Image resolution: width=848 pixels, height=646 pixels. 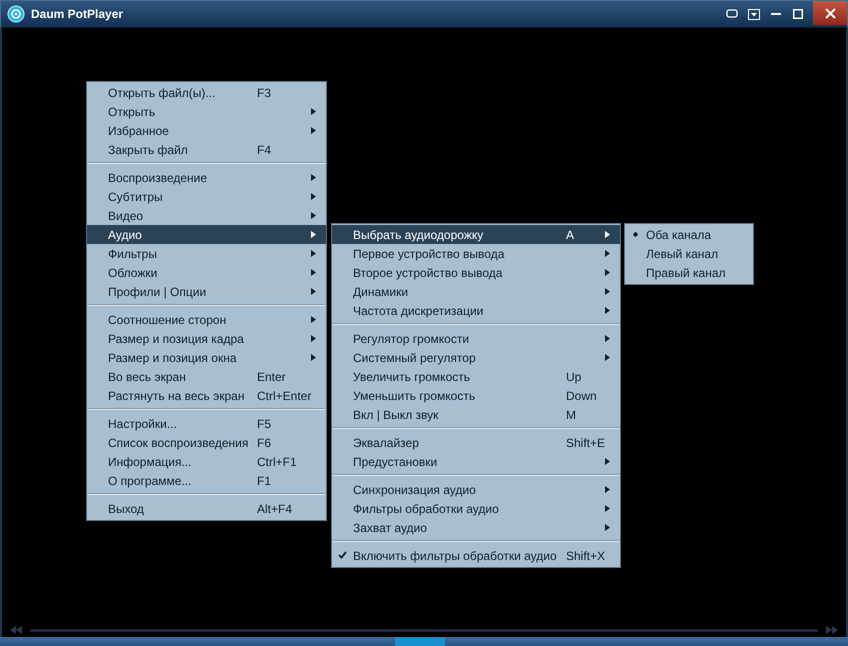 What do you see at coordinates (206, 338) in the screenshot?
I see `menu-item: Размер и позиция кадра` at bounding box center [206, 338].